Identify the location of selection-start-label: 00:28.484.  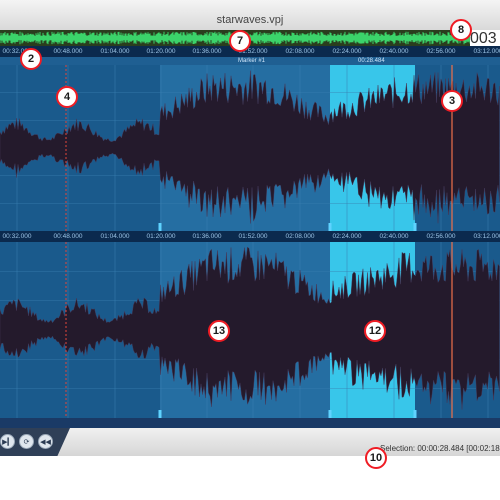
(371, 61).